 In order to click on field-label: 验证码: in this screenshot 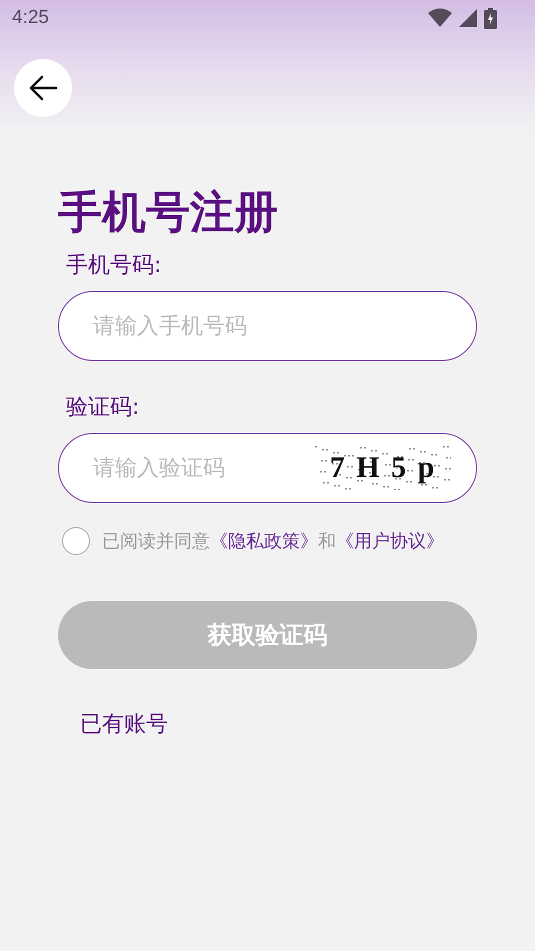, I will do `click(103, 408)`.